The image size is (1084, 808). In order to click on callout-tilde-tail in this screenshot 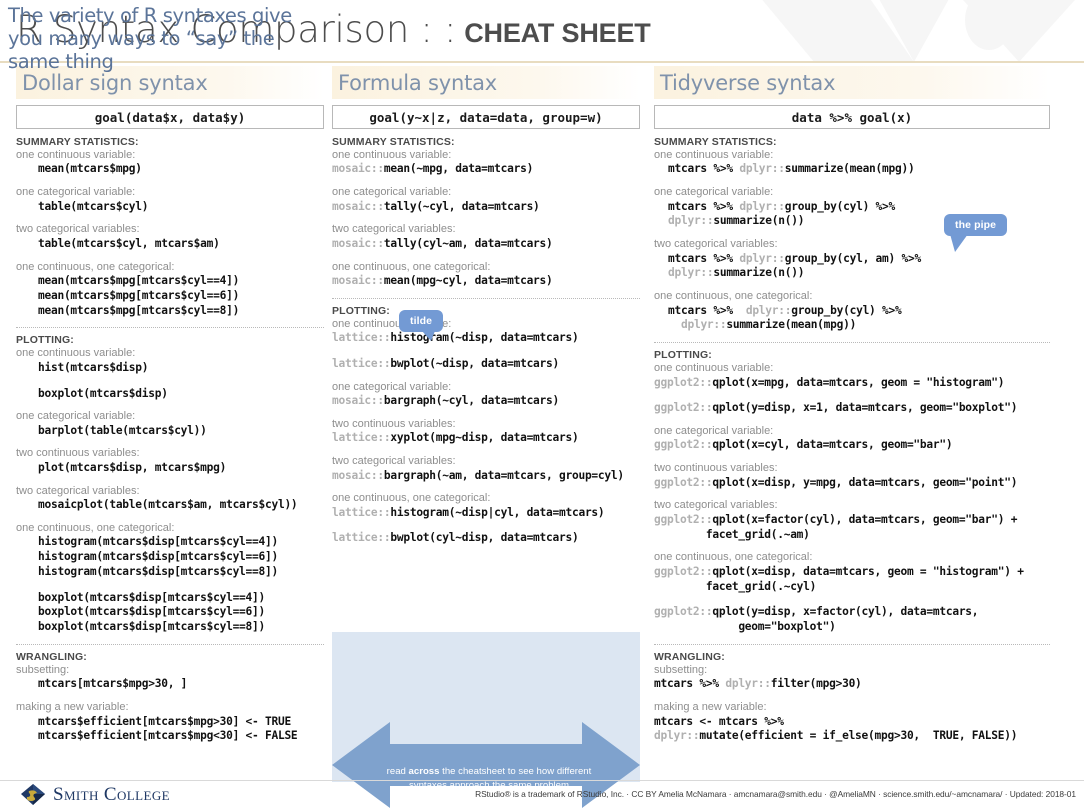, I will do `click(428, 336)`.